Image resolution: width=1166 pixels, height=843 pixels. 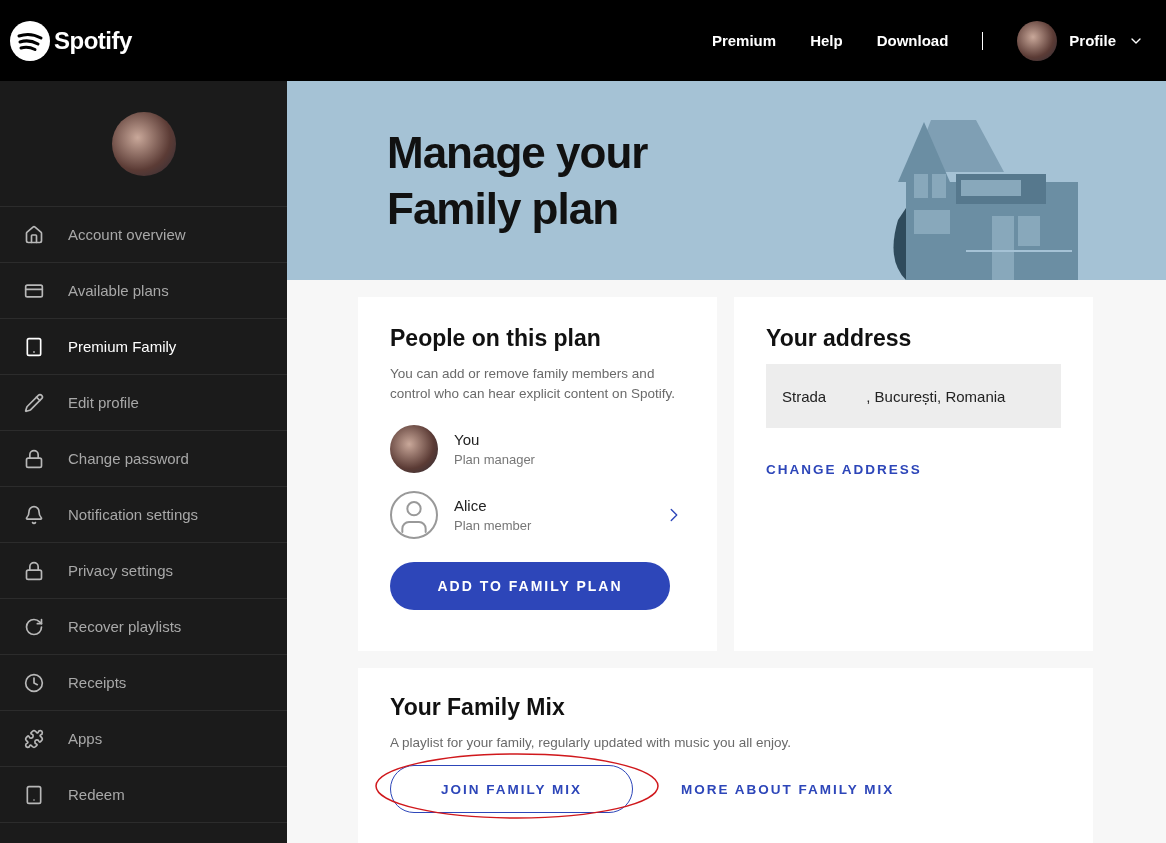 I want to click on pencil-icon, so click(x=34, y=402).